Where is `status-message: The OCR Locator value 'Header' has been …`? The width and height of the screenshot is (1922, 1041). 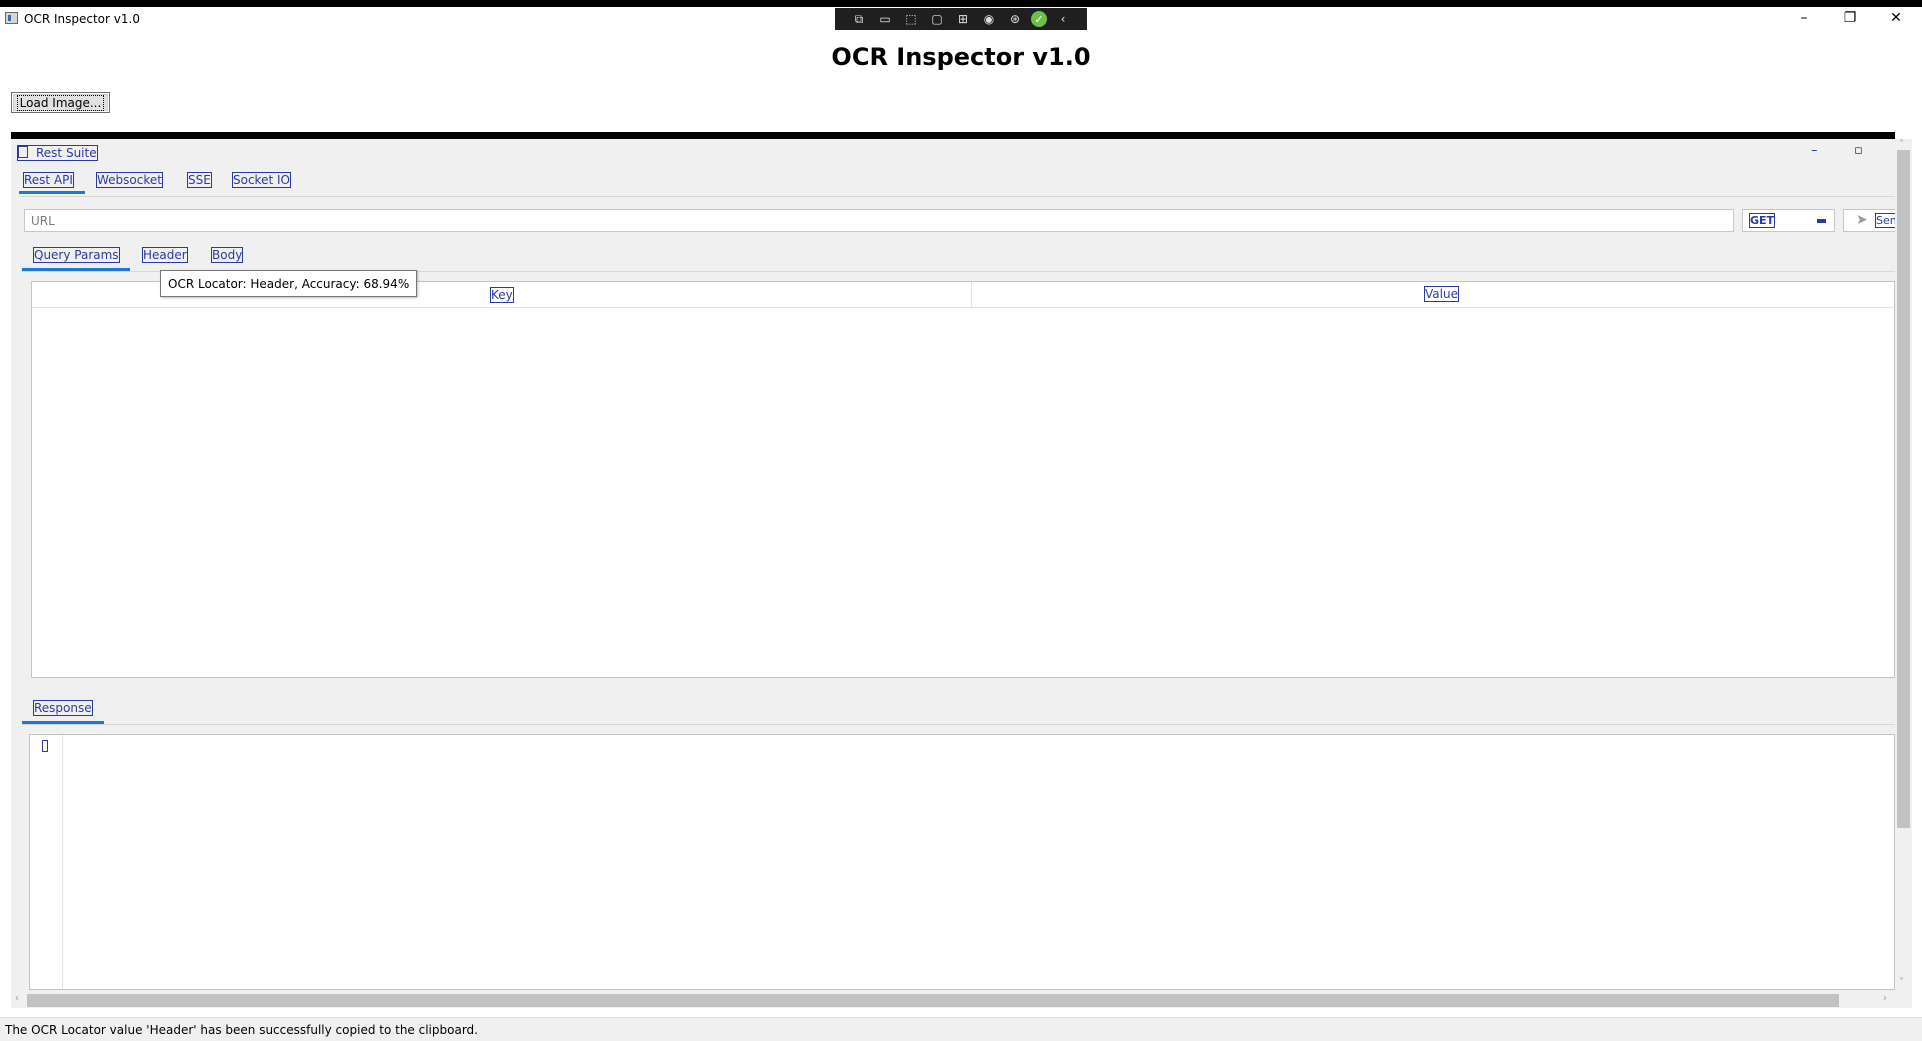
status-message: The OCR Locator value 'Header' has been … is located at coordinates (241, 1030).